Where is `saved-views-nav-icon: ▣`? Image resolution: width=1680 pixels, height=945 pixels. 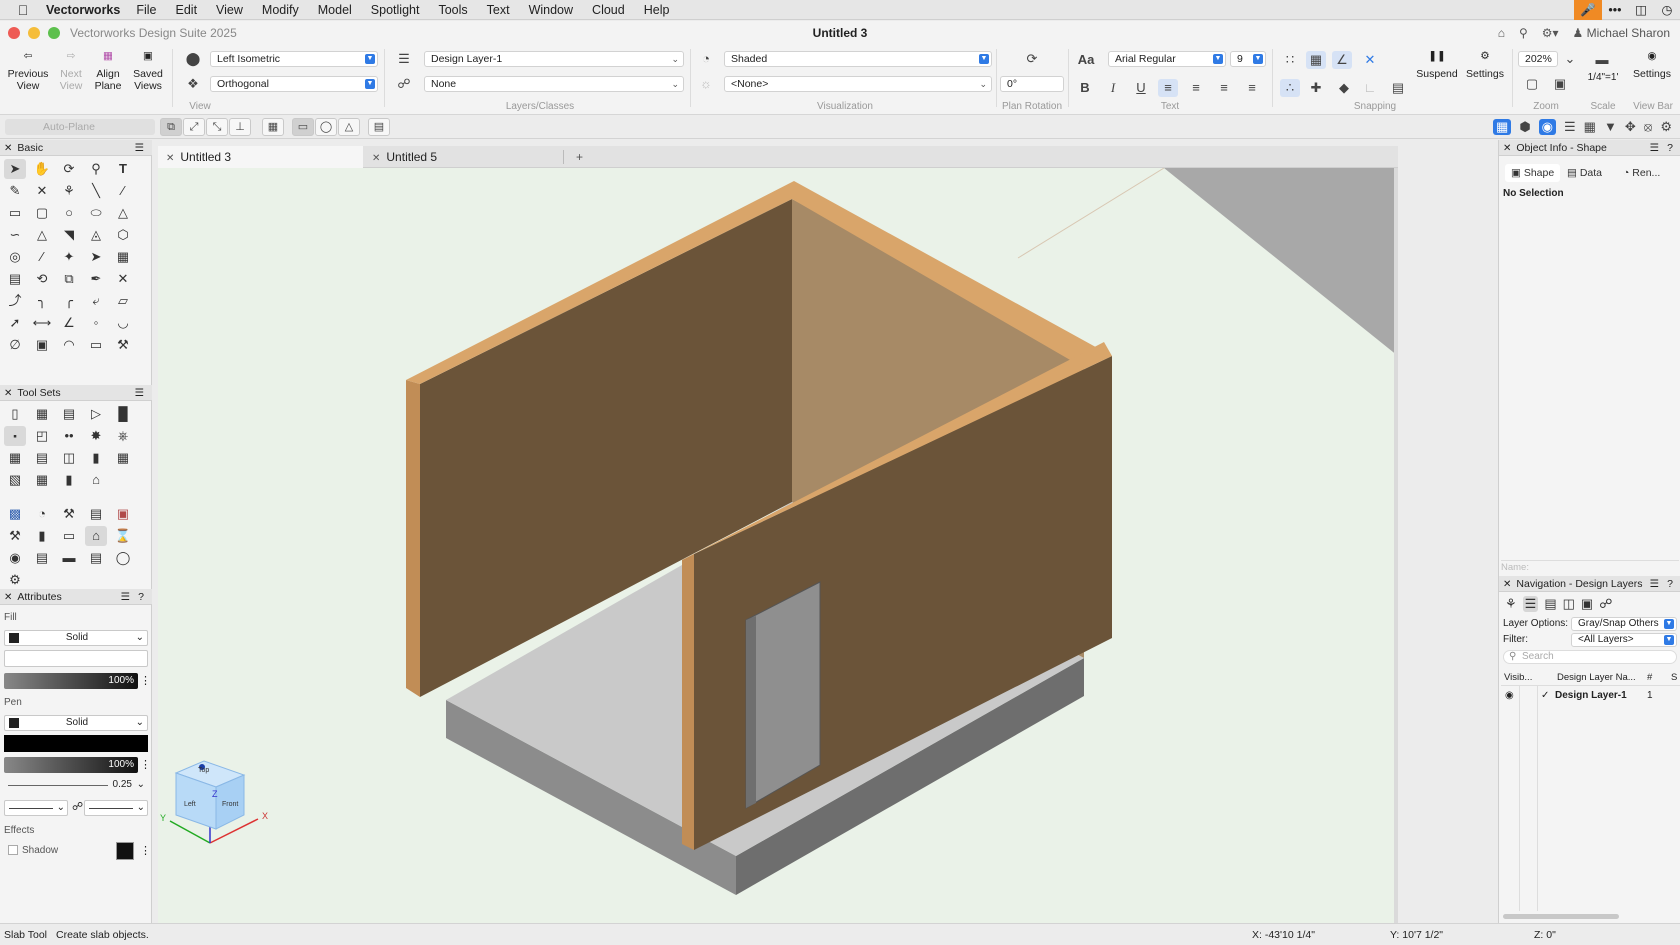 saved-views-nav-icon: ▣ is located at coordinates (1587, 604).